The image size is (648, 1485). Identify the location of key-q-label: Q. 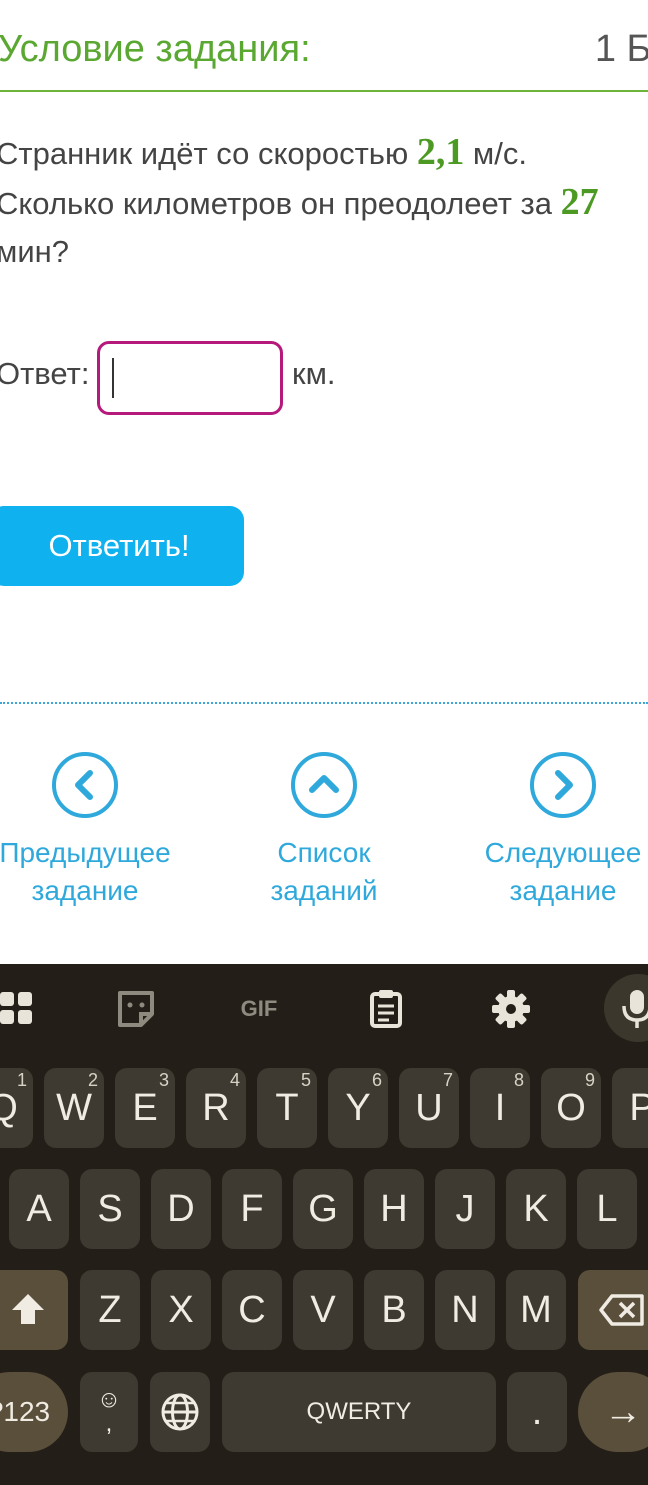
(9, 1107).